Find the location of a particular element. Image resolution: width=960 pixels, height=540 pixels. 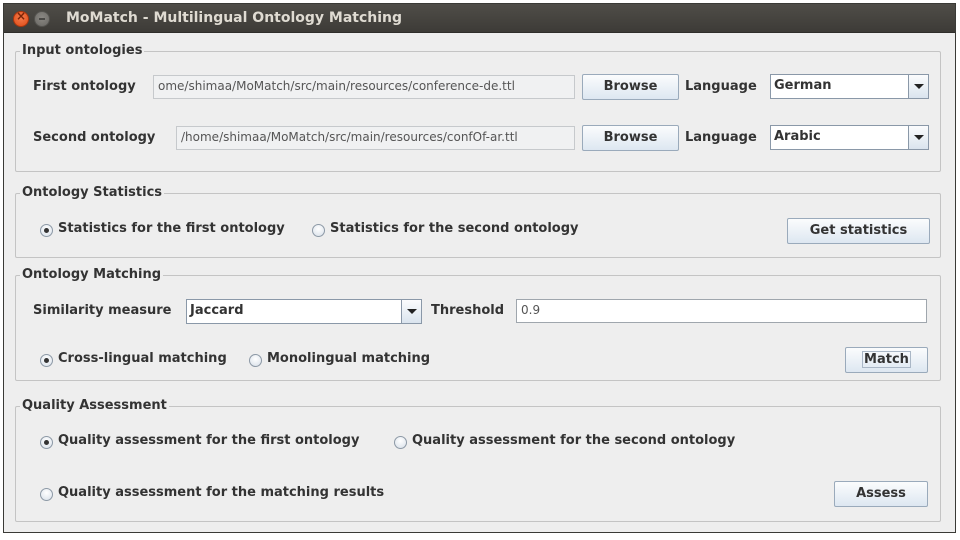

first-language-label: Language is located at coordinates (721, 86).